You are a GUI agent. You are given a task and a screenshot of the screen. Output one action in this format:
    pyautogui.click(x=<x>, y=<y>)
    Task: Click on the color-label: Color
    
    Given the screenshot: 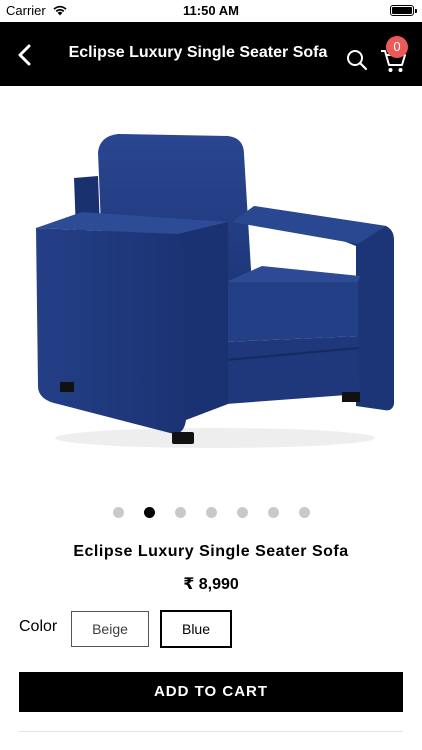 What is the action you would take?
    pyautogui.click(x=38, y=626)
    